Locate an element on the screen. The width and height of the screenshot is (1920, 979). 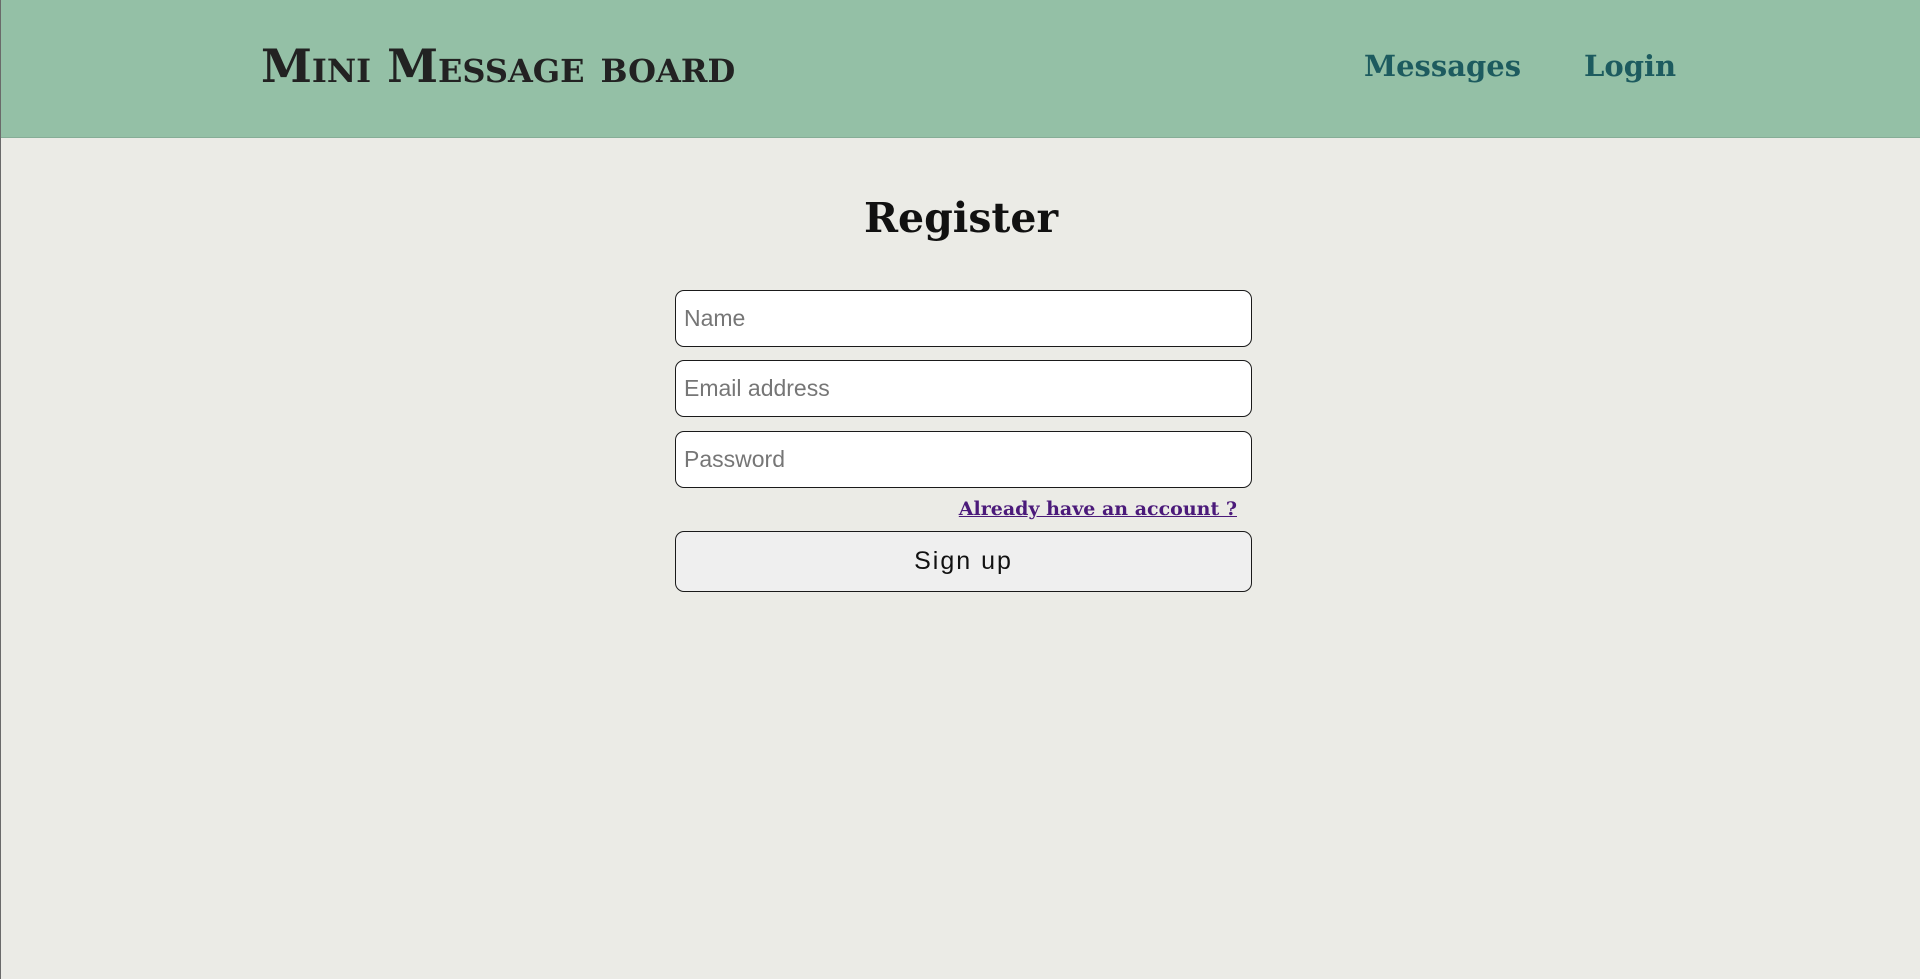
name-input is located at coordinates (963, 318).